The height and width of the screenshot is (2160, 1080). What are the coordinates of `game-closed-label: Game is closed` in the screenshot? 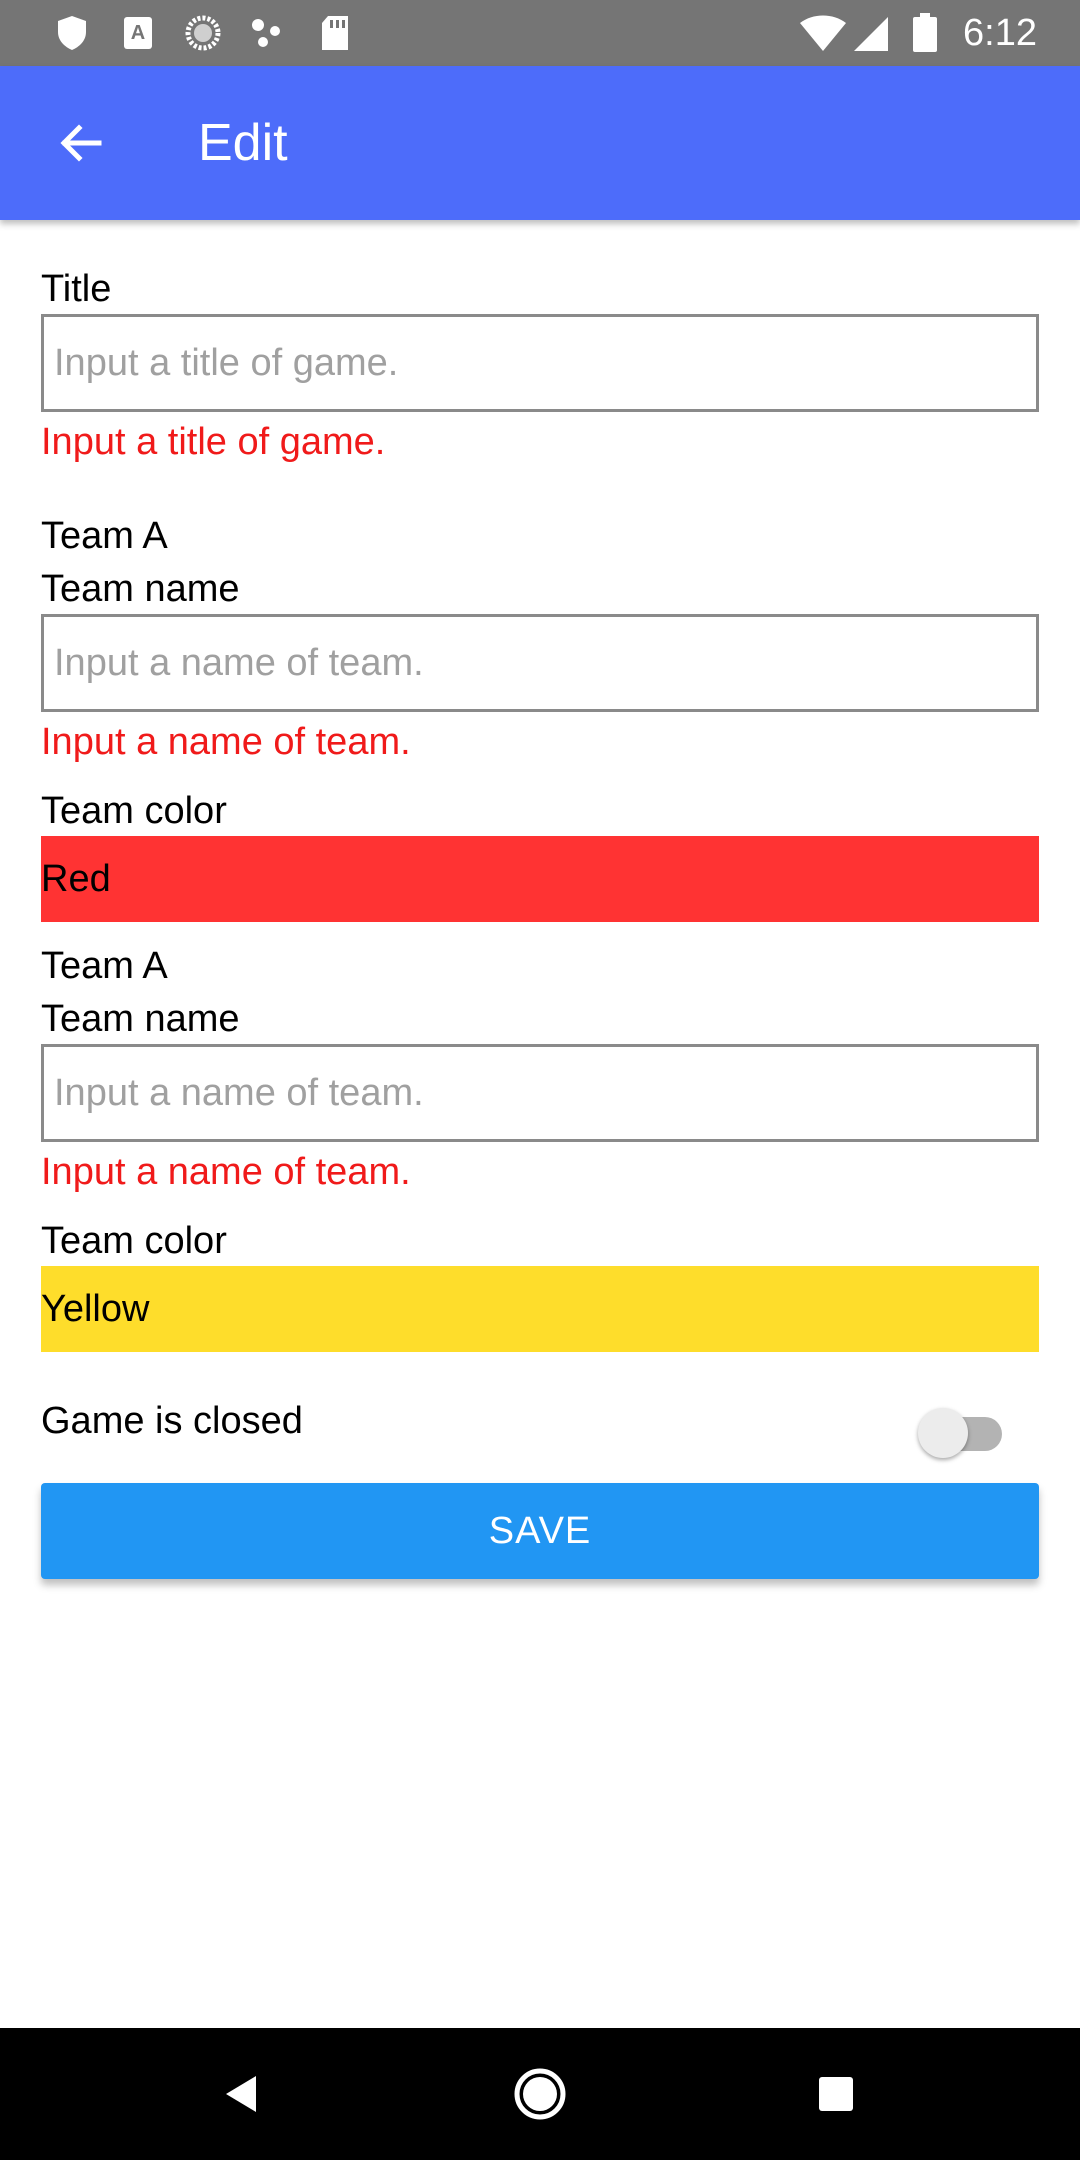 It's located at (172, 1421).